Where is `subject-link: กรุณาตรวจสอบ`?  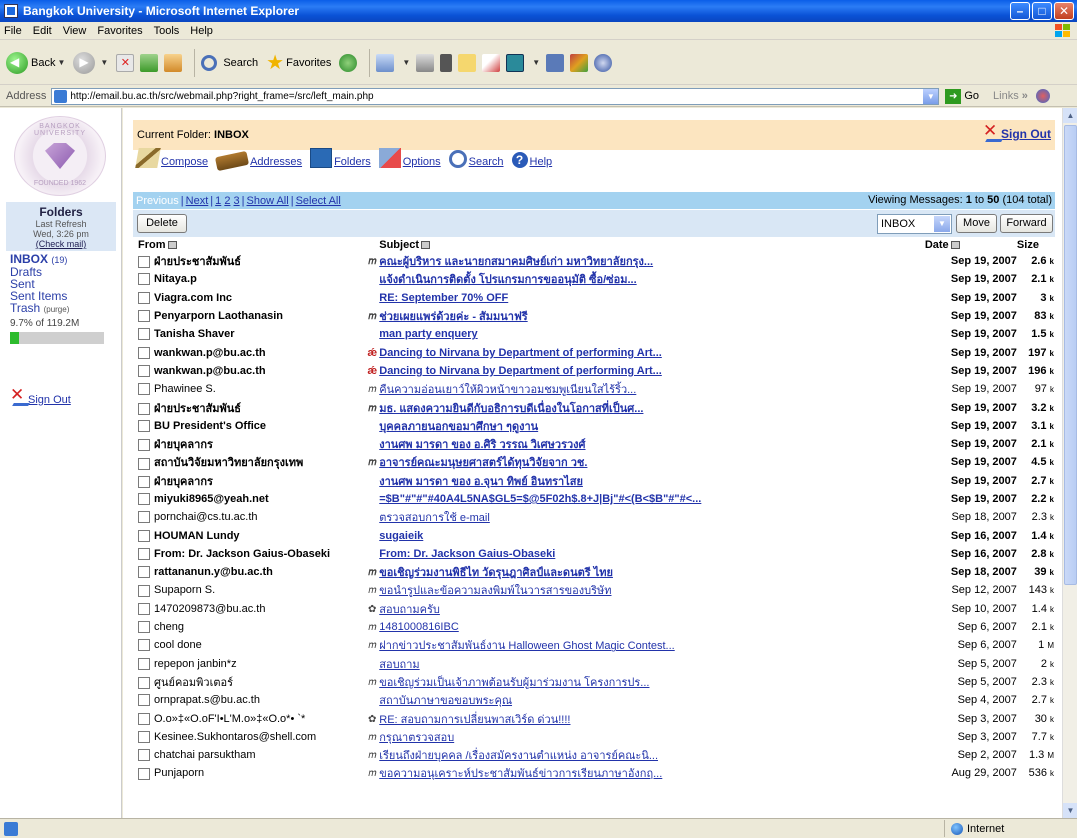 subject-link: กรุณาตรวจสอบ is located at coordinates (416, 738).